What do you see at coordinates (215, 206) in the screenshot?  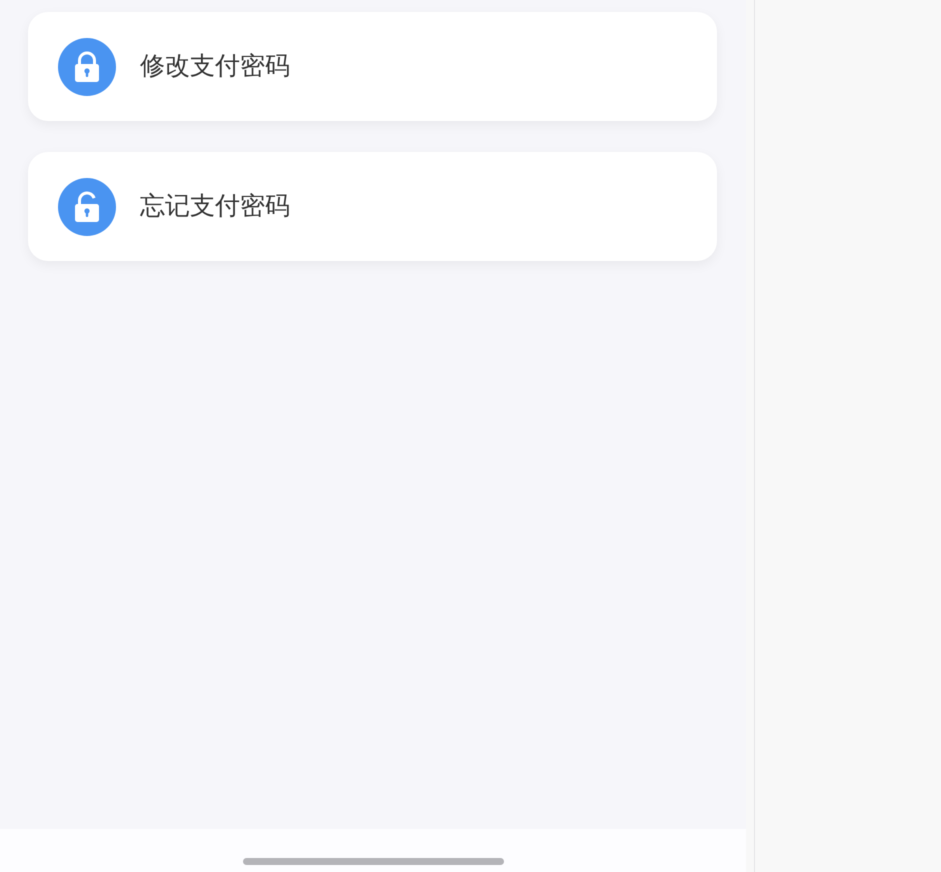 I see `menu-label: 忘记支付密码` at bounding box center [215, 206].